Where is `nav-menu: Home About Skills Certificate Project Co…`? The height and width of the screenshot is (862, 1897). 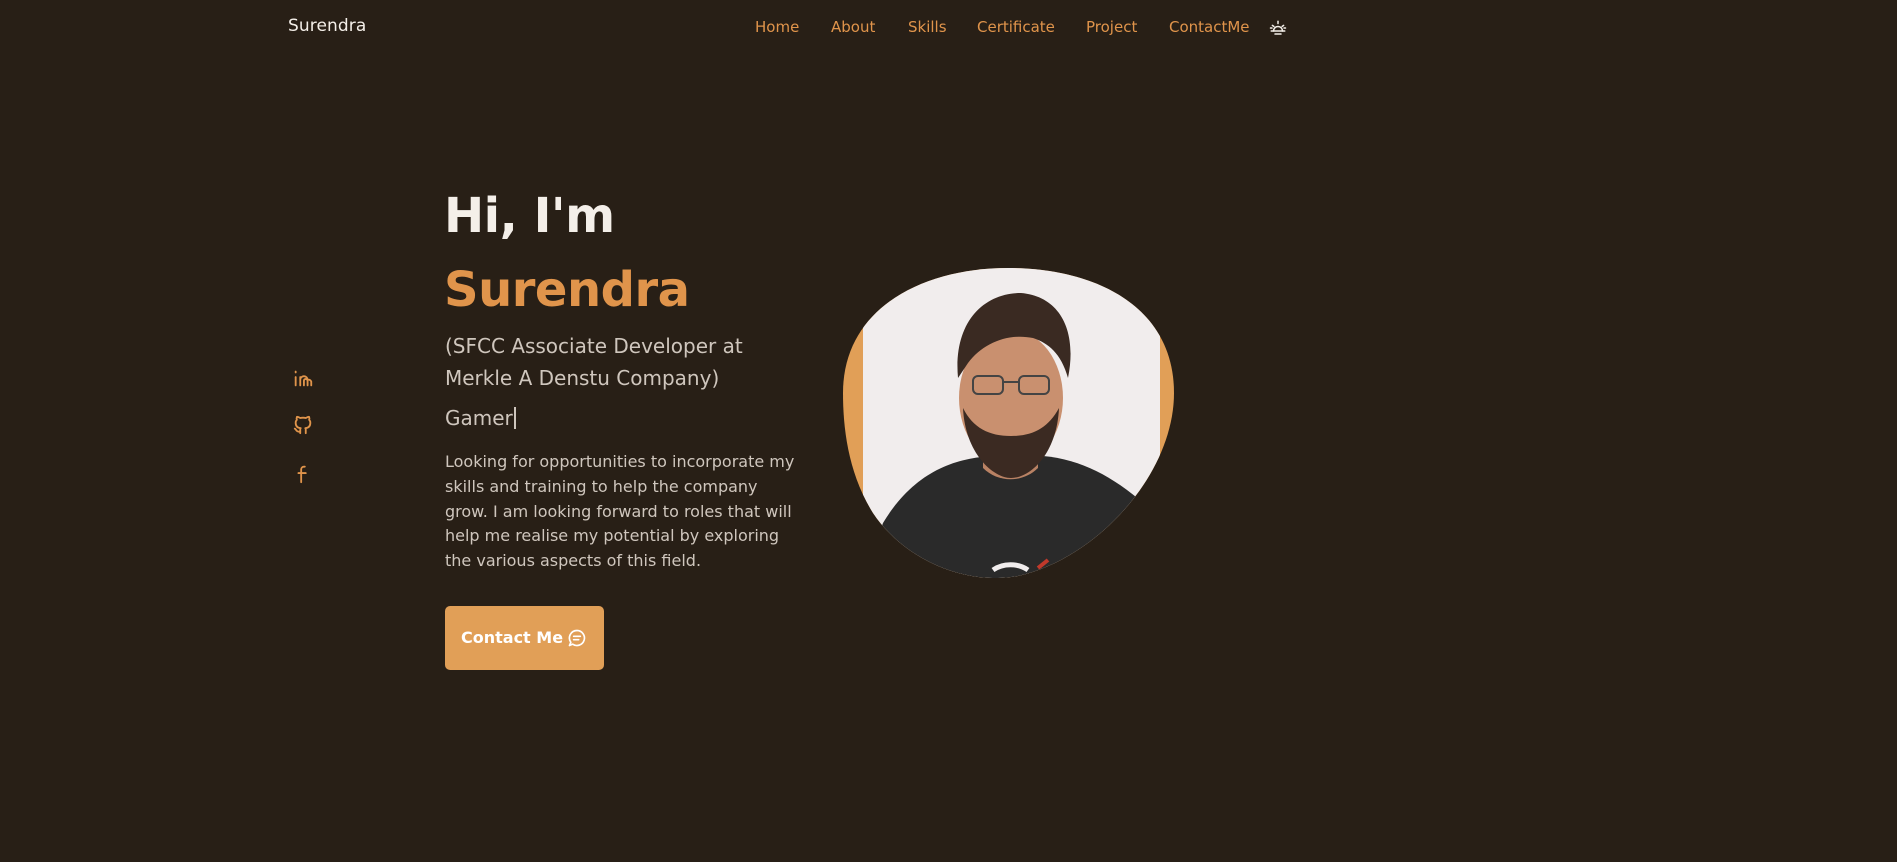 nav-menu: Home About Skills Certificate Project Co… is located at coordinates (784, 29).